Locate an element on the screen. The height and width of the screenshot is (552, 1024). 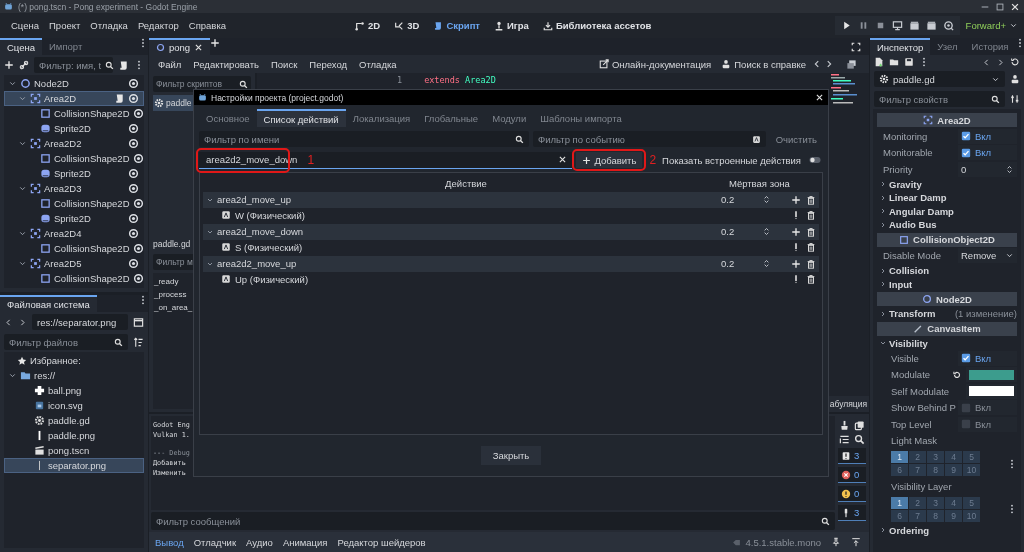
version-label: 4.5.1.stable.mono is located at coordinates (783, 542).